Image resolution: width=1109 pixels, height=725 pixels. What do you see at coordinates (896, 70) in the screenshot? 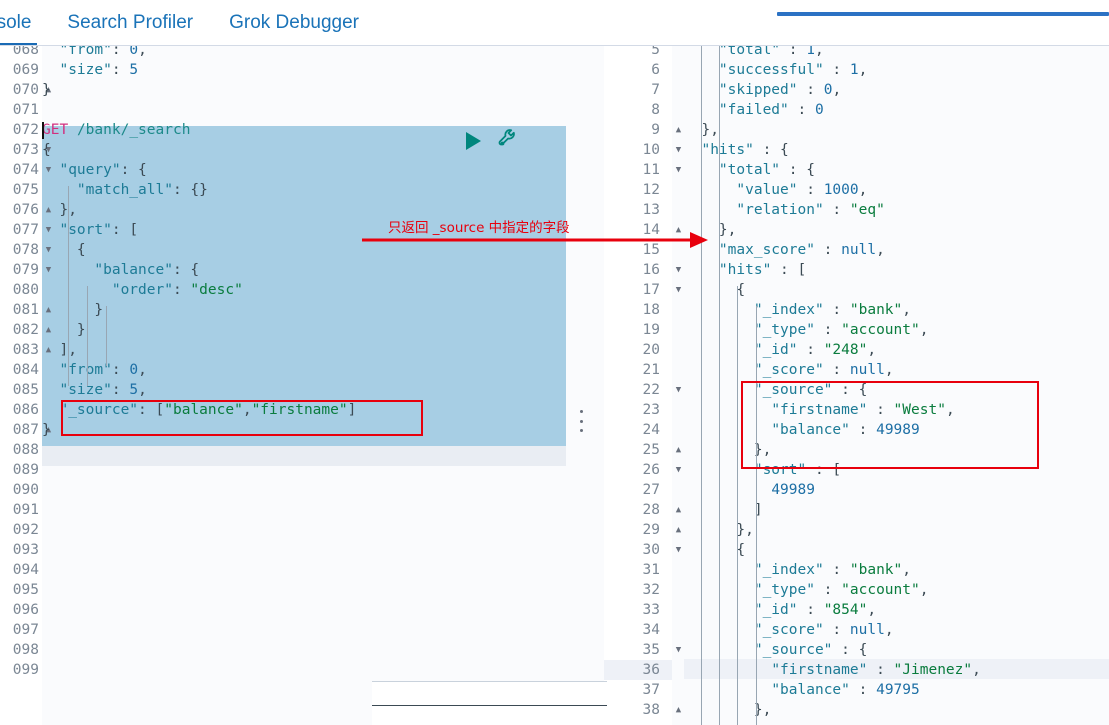
I see `code-line: "successful" : 1,` at bounding box center [896, 70].